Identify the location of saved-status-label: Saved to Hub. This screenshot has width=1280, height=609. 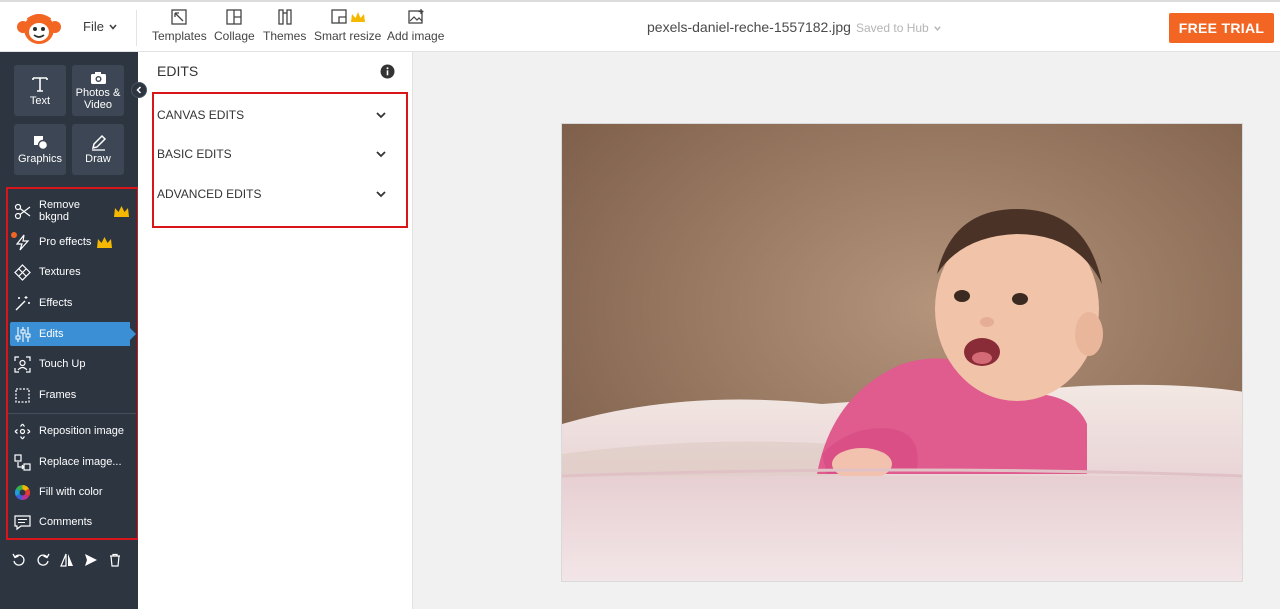
(892, 28).